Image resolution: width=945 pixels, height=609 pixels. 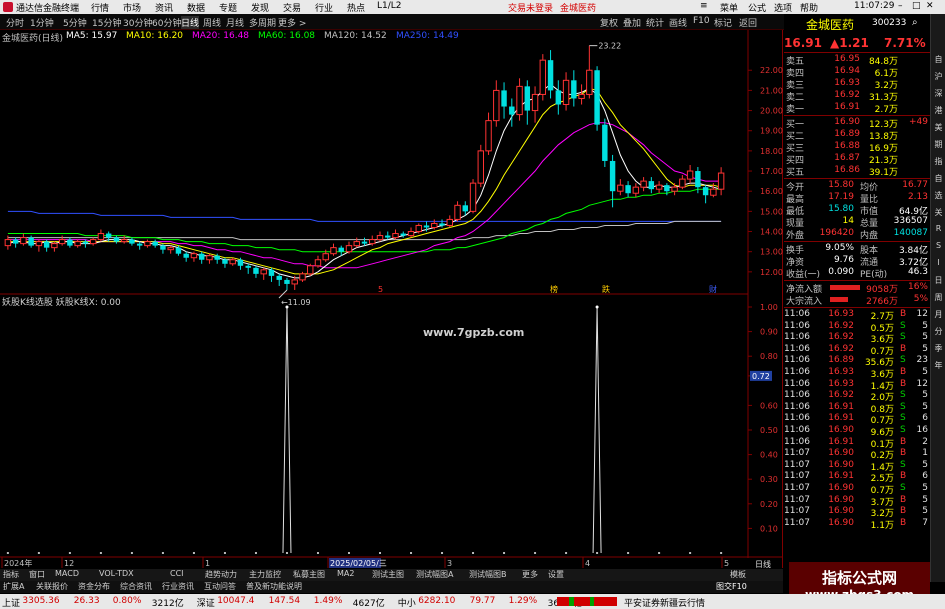 What do you see at coordinates (713, 289) in the screenshot?
I see `event-marker: 财` at bounding box center [713, 289].